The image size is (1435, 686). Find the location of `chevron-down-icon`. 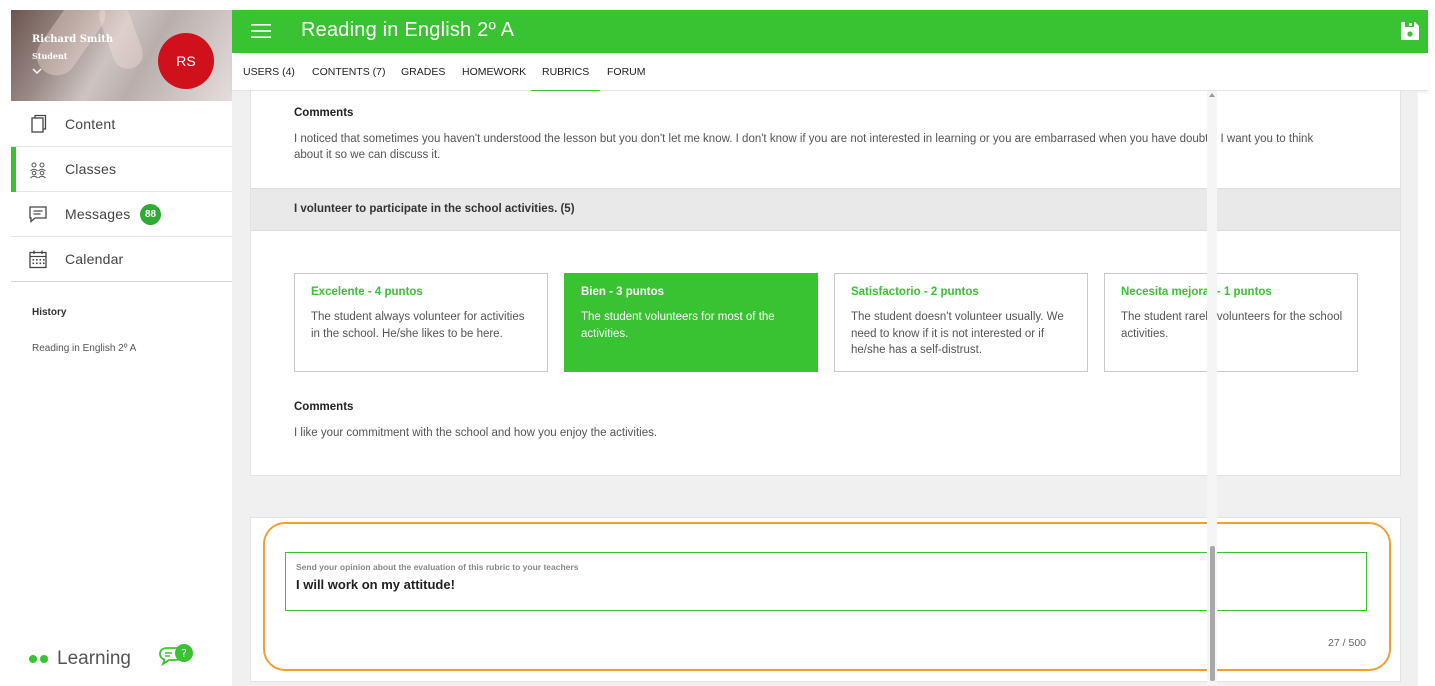

chevron-down-icon is located at coordinates (37, 71).